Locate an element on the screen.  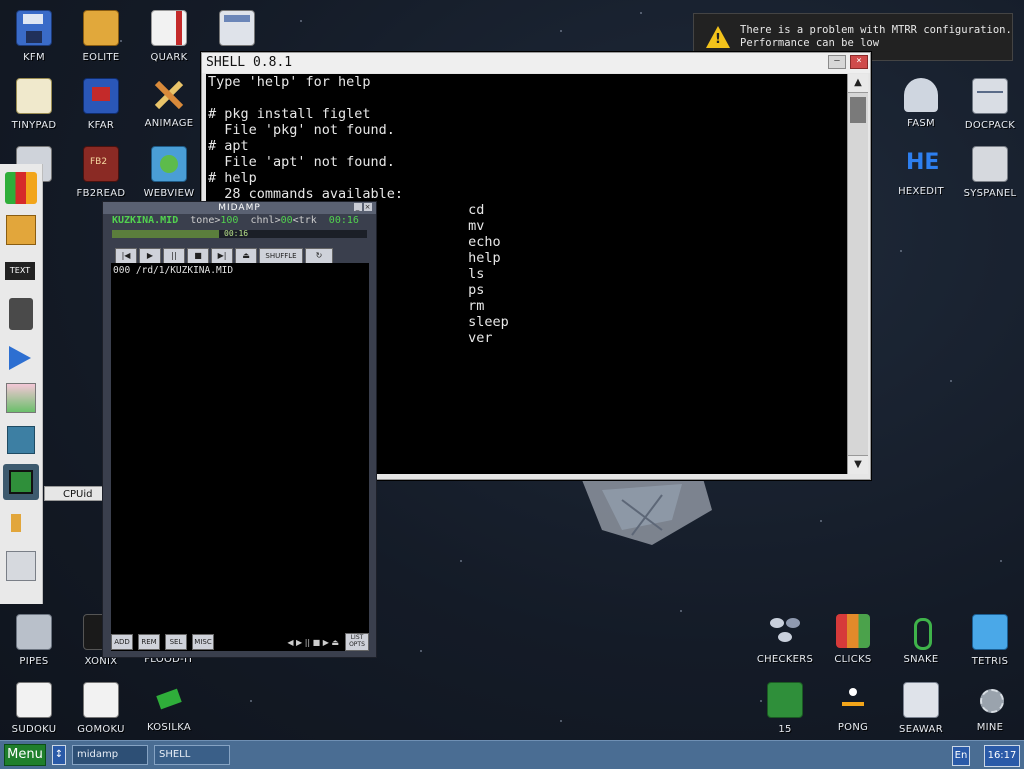
desktop-icon-snake: SNAKE is located at coordinates (921, 639).